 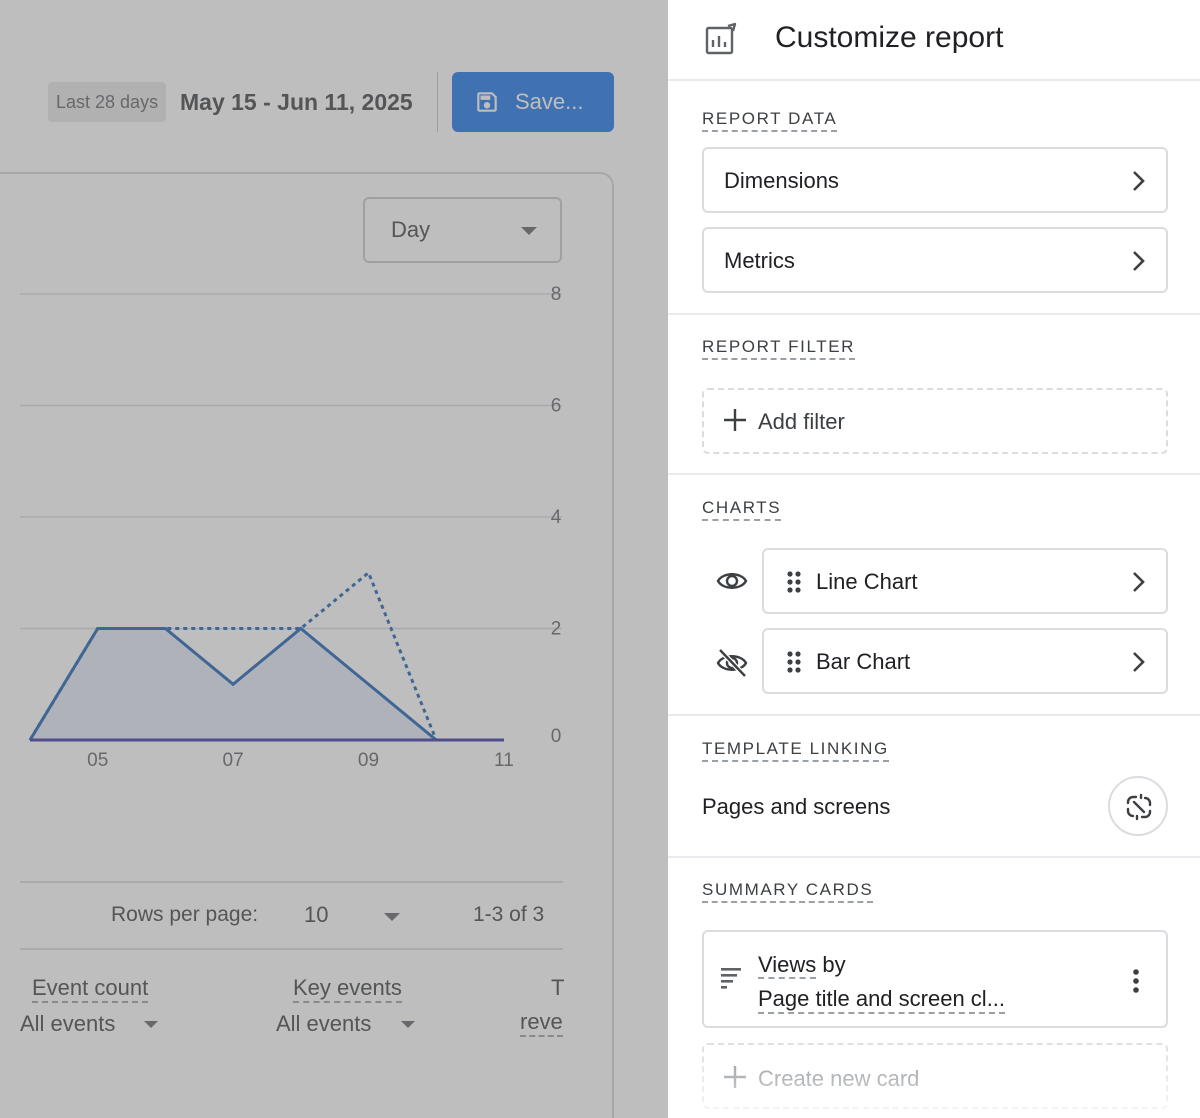 I want to click on y-tick-label: 8, so click(x=556, y=294).